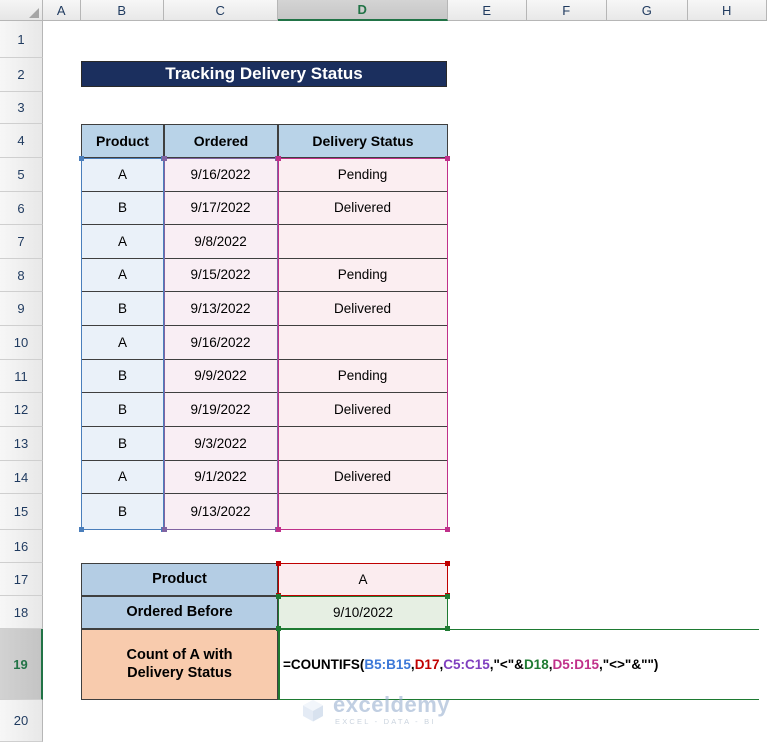 The width and height of the screenshot is (767, 742). I want to click on column-header-E: E, so click(487, 10).